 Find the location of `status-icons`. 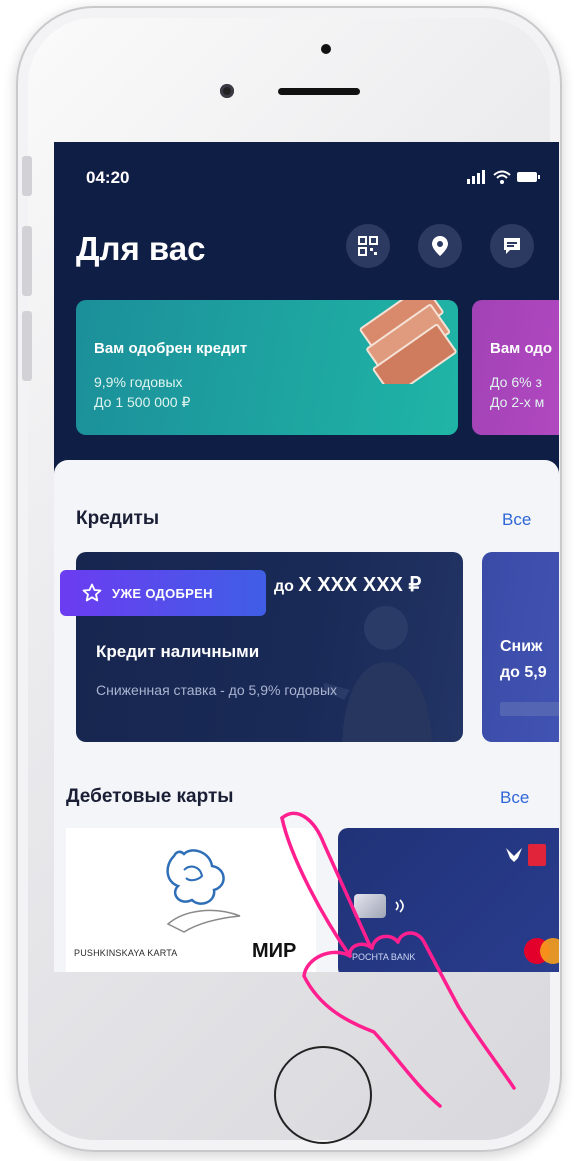

status-icons is located at coordinates (504, 177).